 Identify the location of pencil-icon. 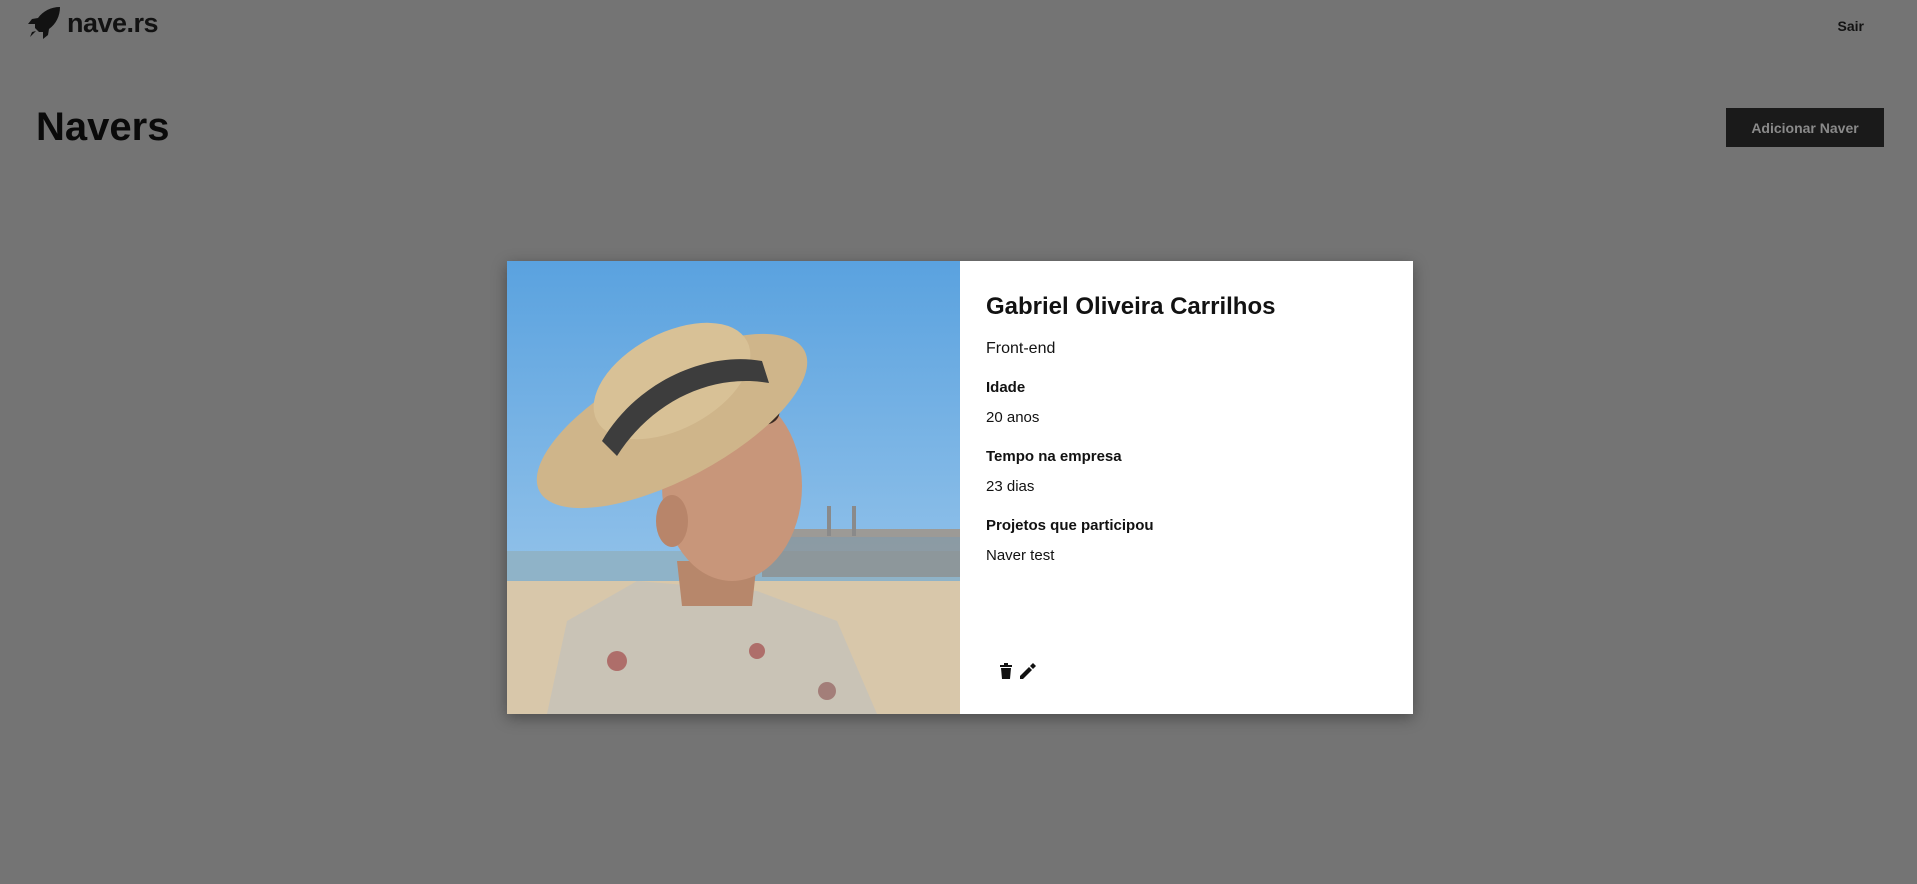
(1028, 671).